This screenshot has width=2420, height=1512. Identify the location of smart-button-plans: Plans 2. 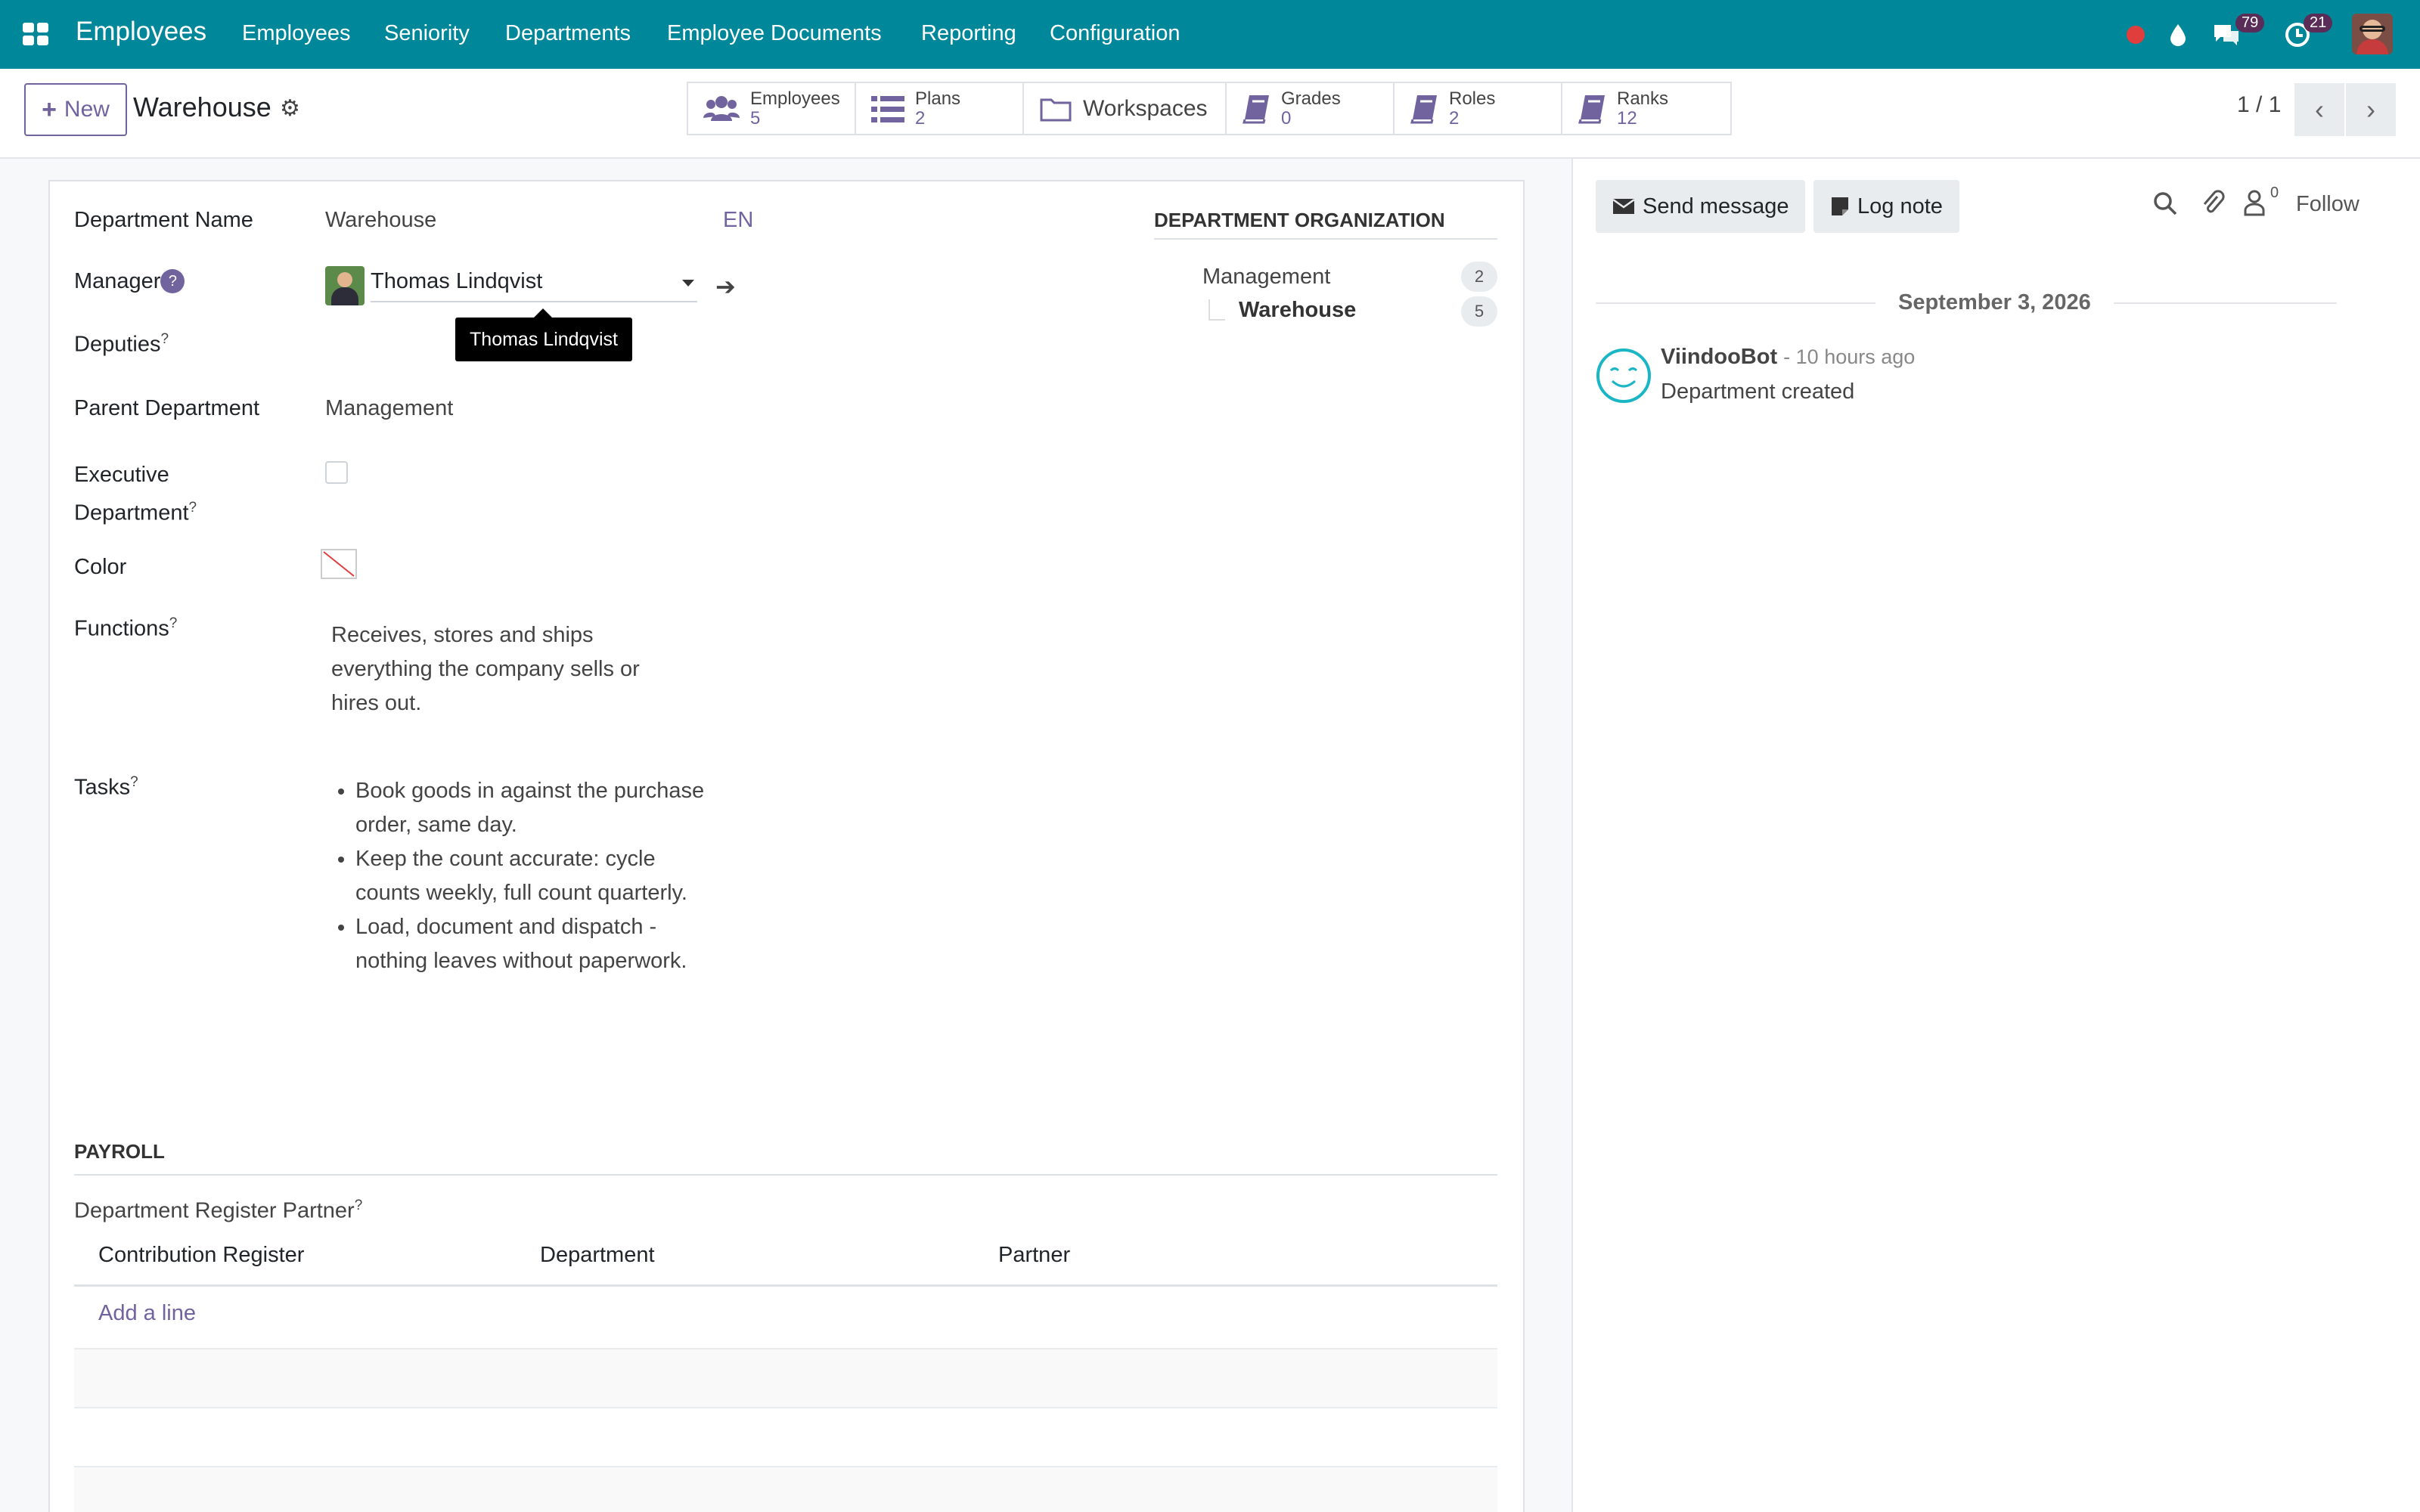
(940, 109).